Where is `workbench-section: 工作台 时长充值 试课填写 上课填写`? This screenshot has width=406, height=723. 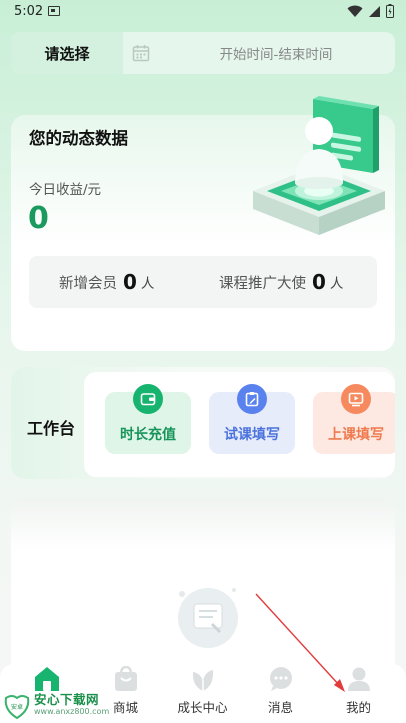 workbench-section: 工作台 时长充值 试课填写 上课填写 is located at coordinates (203, 423).